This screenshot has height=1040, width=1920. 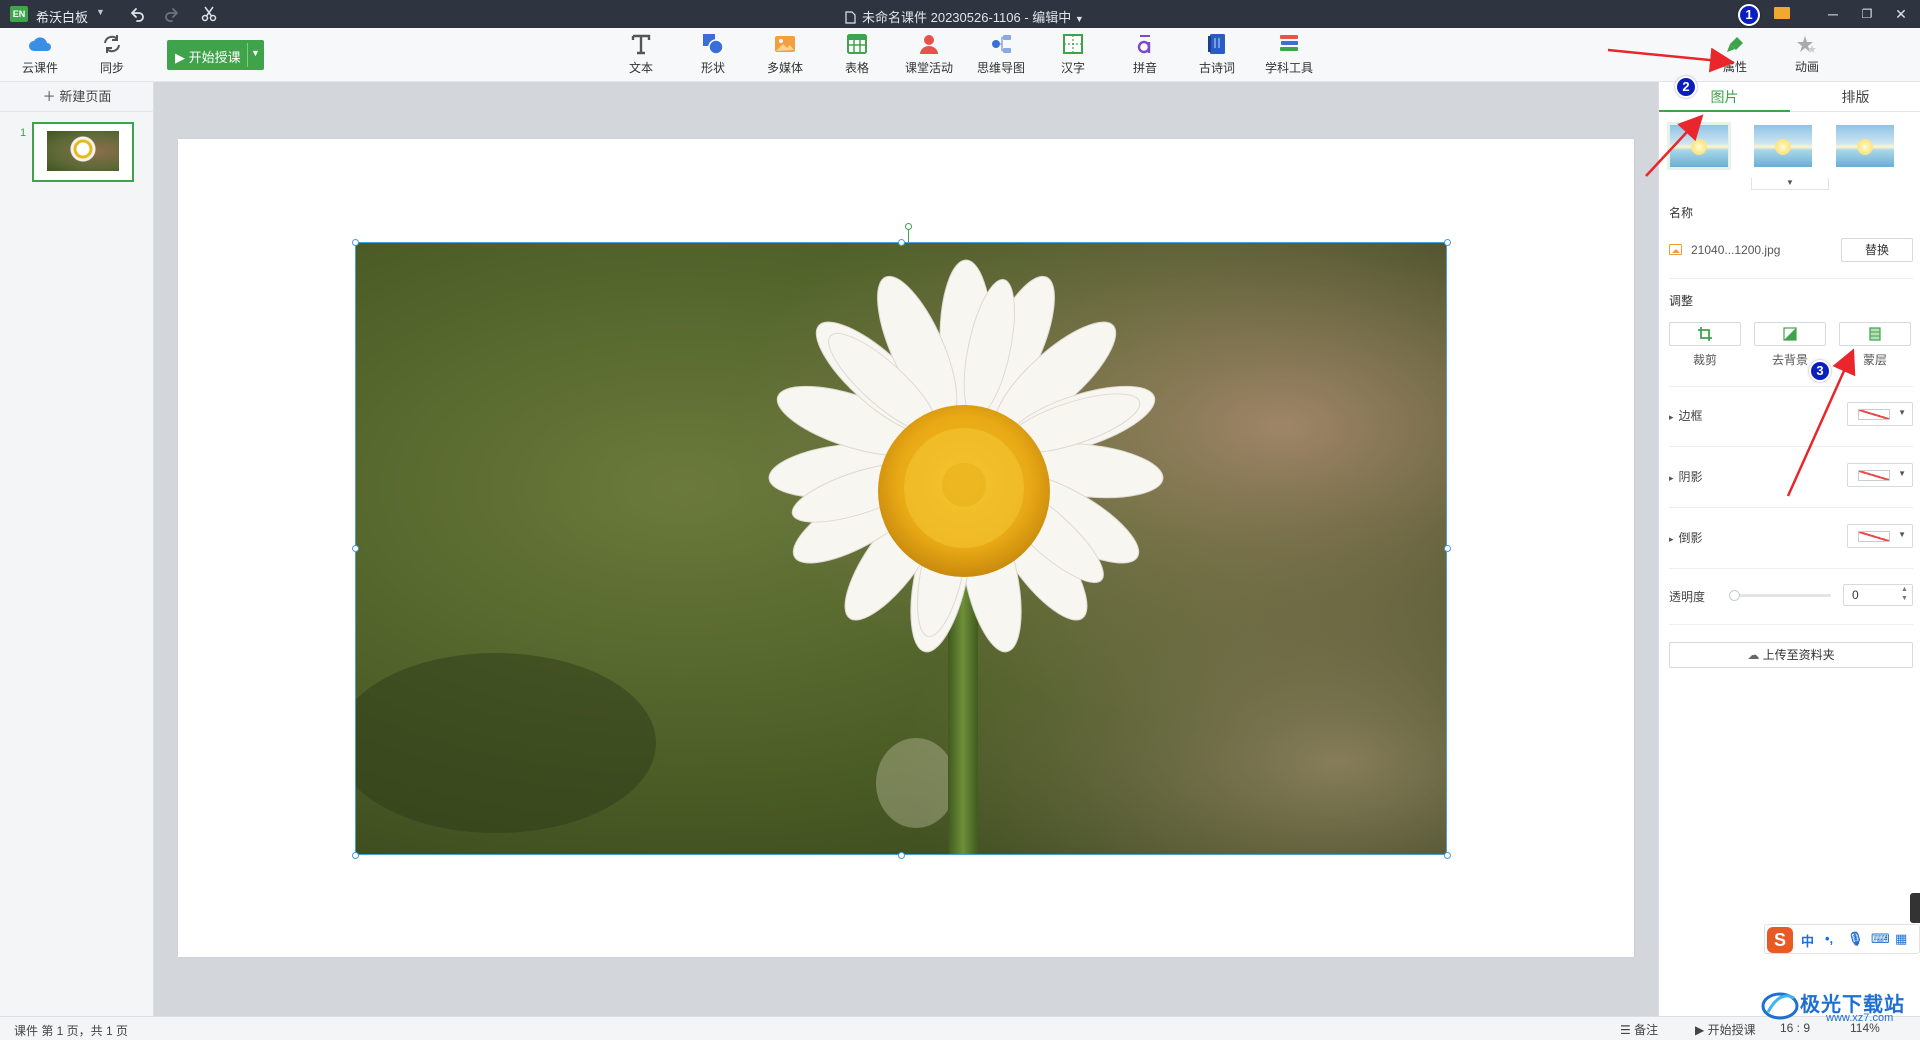 What do you see at coordinates (62, 16) in the screenshot?
I see `app-menu: 希沃白板` at bounding box center [62, 16].